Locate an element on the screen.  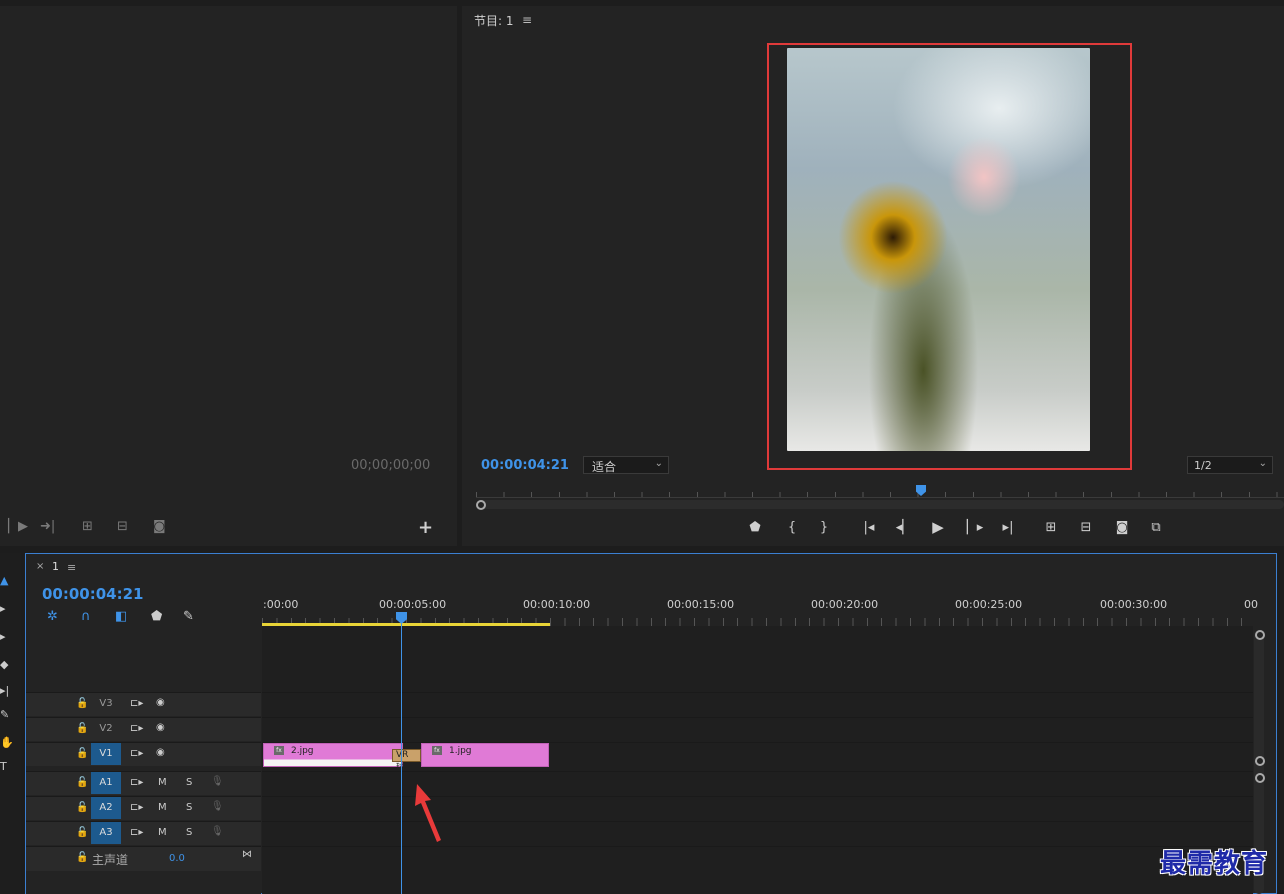
track-target-a1: A1 is located at coordinates (106, 783).